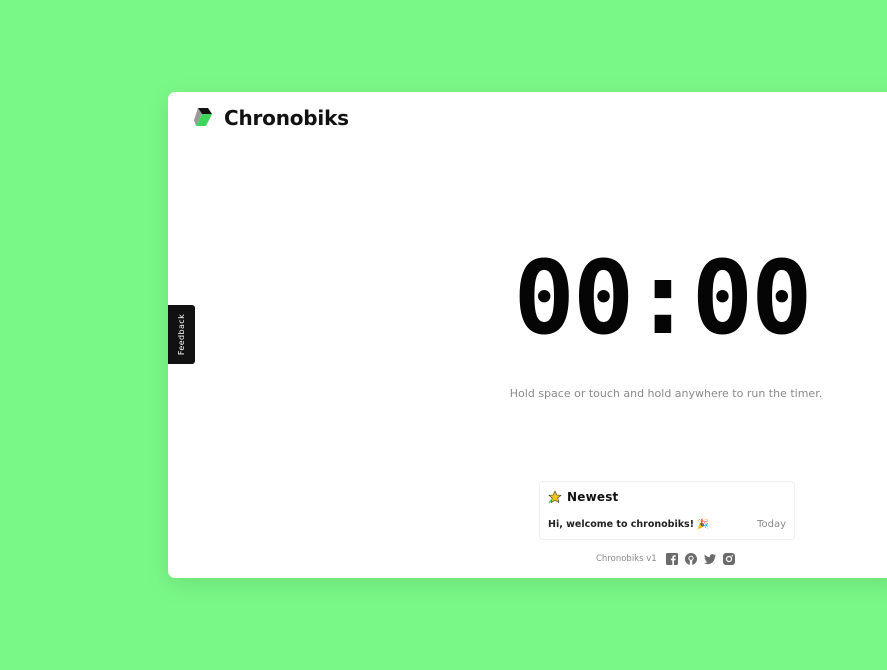 The image size is (887, 670). Describe the element at coordinates (555, 497) in the screenshot. I see `star-icon` at that location.